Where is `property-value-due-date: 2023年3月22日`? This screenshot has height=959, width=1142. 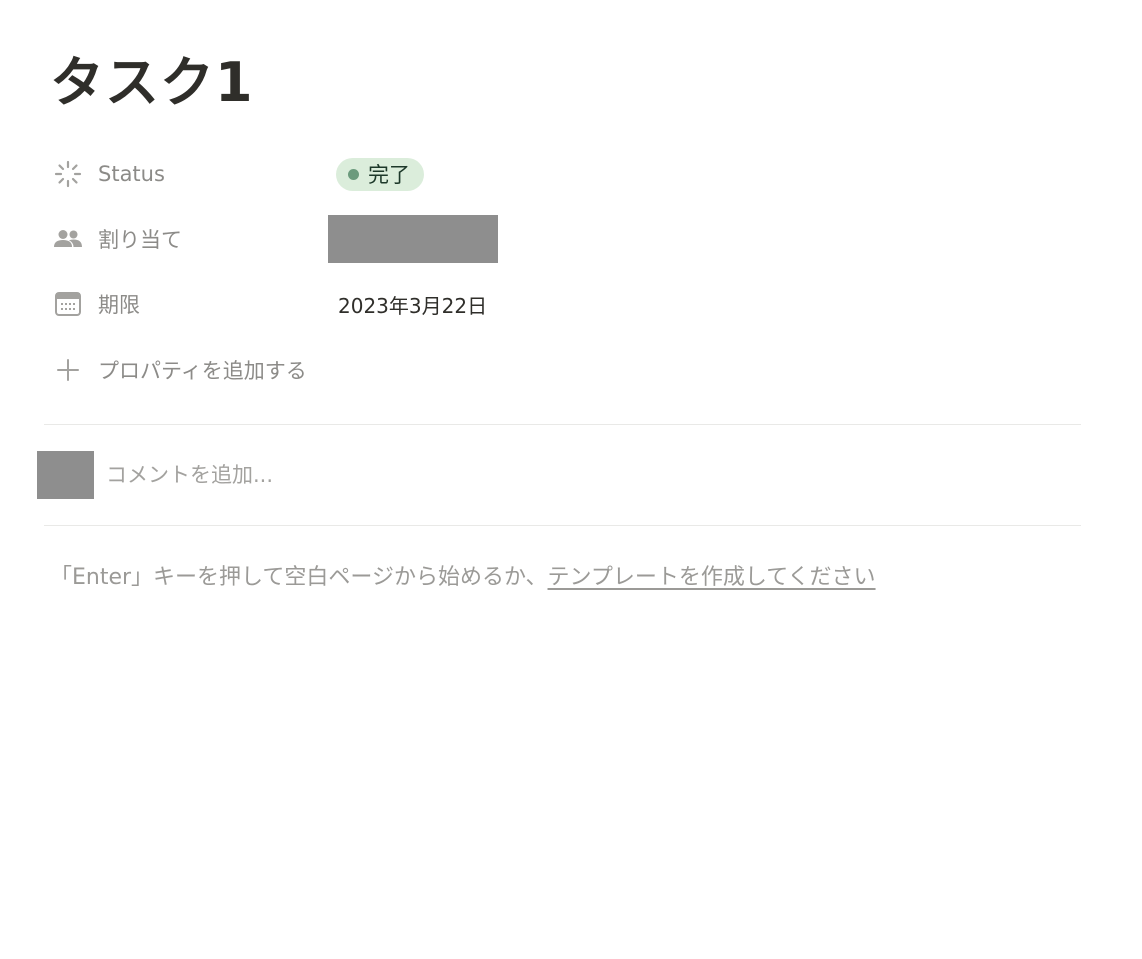
property-value-due-date: 2023年3月22日 is located at coordinates (412, 304).